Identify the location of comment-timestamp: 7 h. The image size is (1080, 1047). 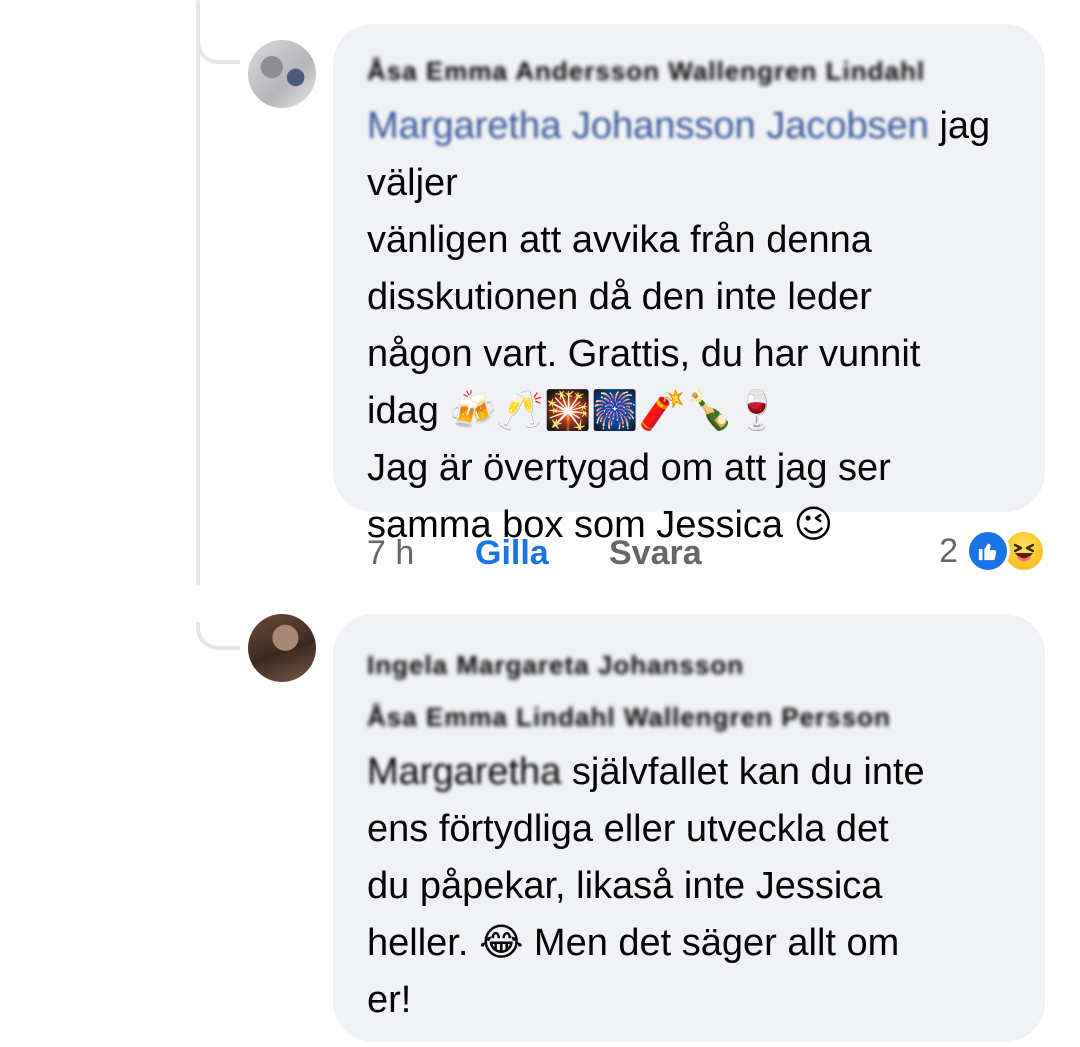
(421, 553).